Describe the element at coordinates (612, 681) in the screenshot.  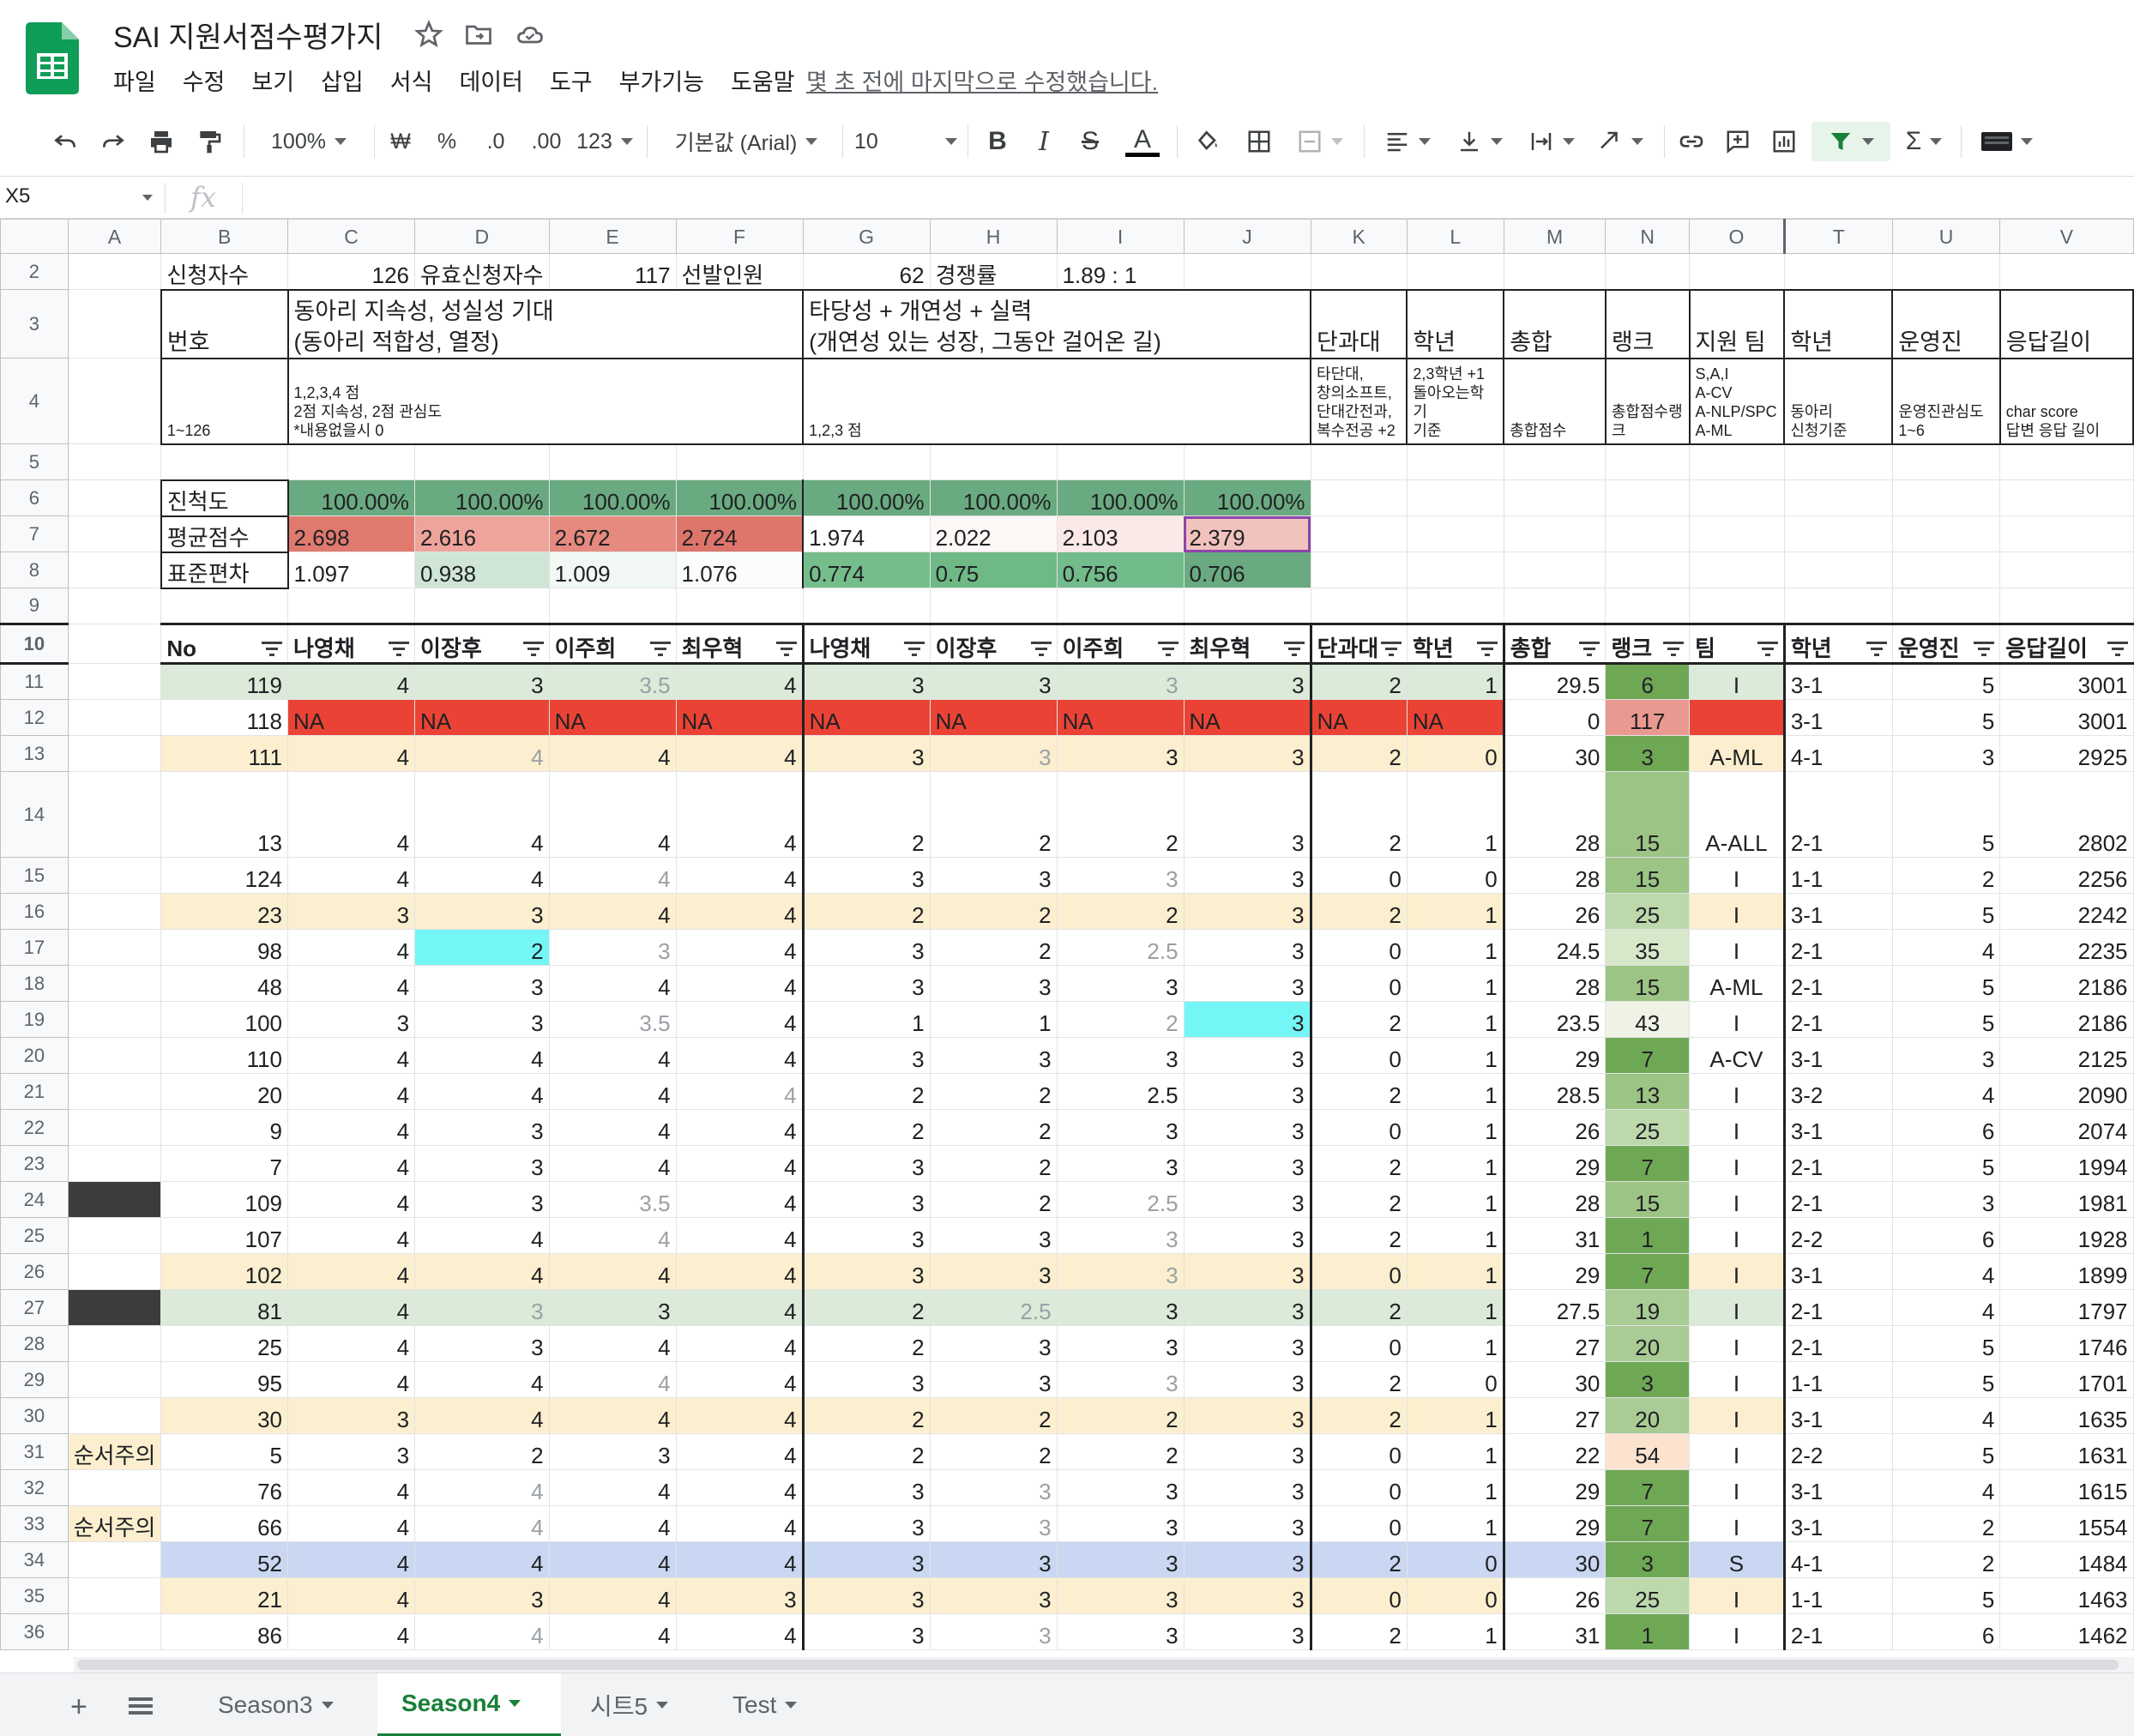
I see `score-cell: 3.5` at that location.